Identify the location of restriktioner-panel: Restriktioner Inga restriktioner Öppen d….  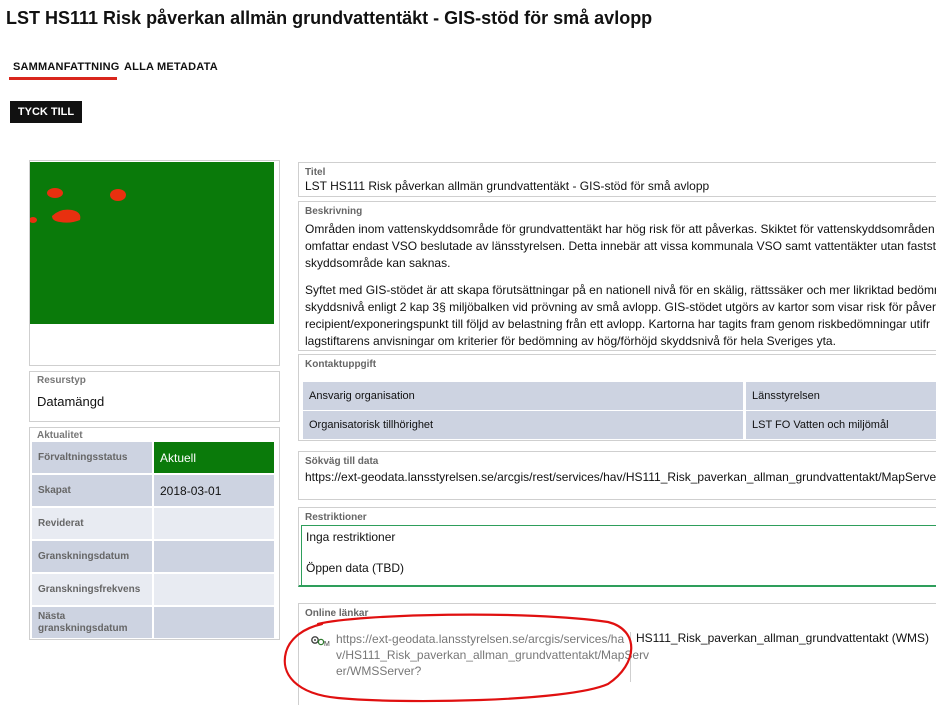
(617, 547).